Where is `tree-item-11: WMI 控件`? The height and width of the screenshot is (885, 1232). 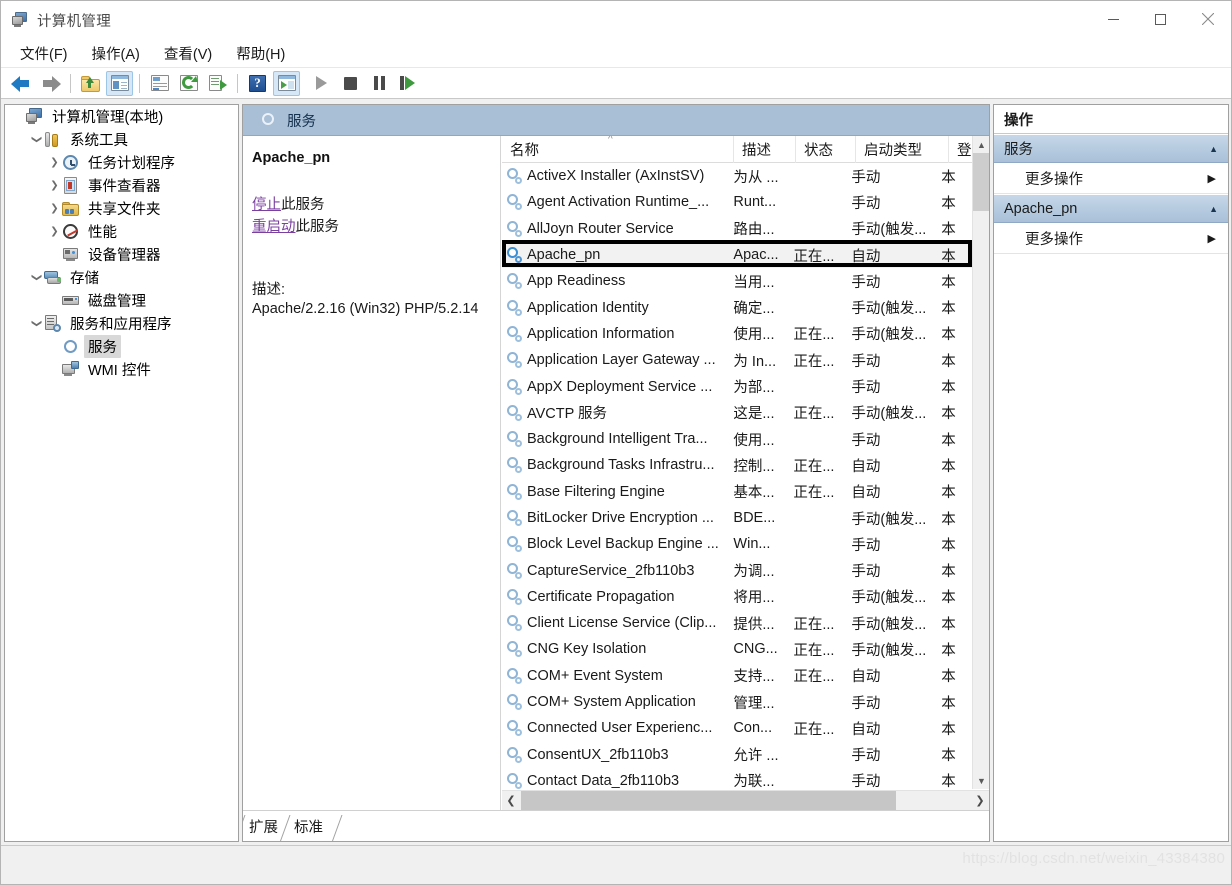 tree-item-11: WMI 控件 is located at coordinates (121, 369).